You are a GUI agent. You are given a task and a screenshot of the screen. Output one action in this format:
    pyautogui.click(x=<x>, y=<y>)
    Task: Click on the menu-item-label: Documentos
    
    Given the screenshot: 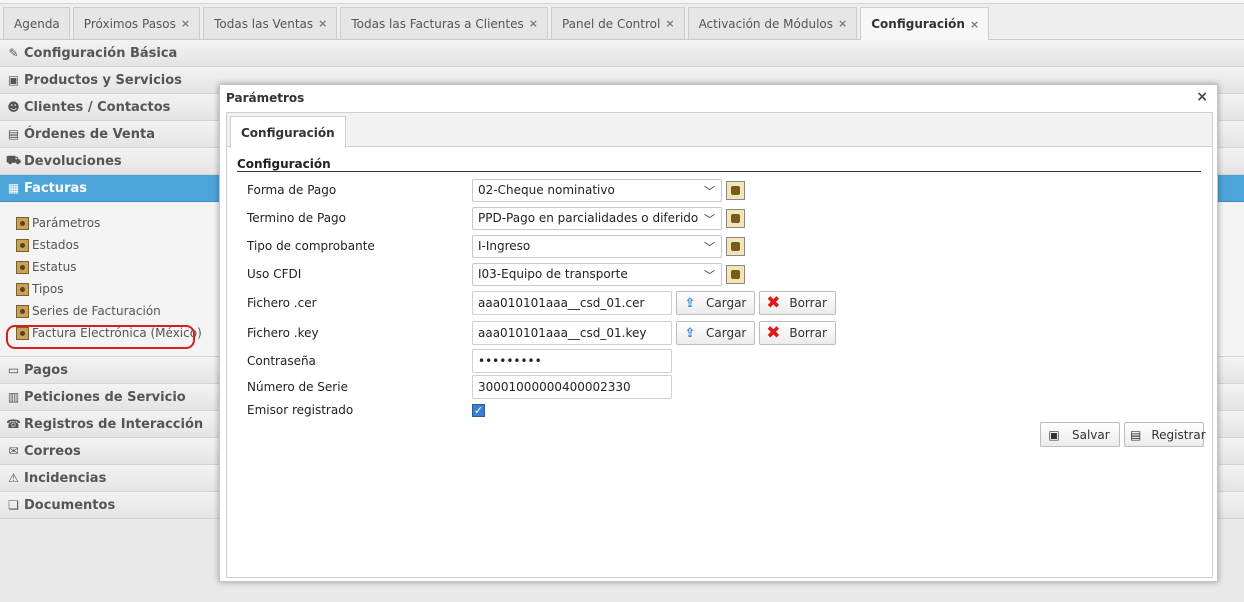 What is the action you would take?
    pyautogui.click(x=70, y=505)
    